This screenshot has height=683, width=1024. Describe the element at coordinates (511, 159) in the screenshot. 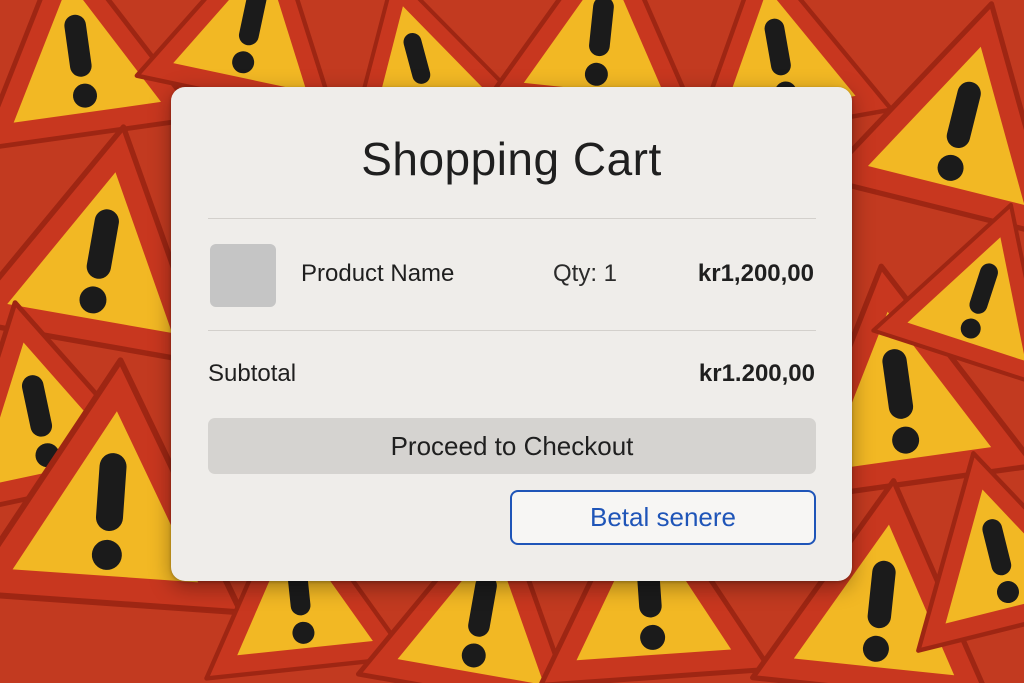

I see `cart-title: Shopping Cart` at that location.